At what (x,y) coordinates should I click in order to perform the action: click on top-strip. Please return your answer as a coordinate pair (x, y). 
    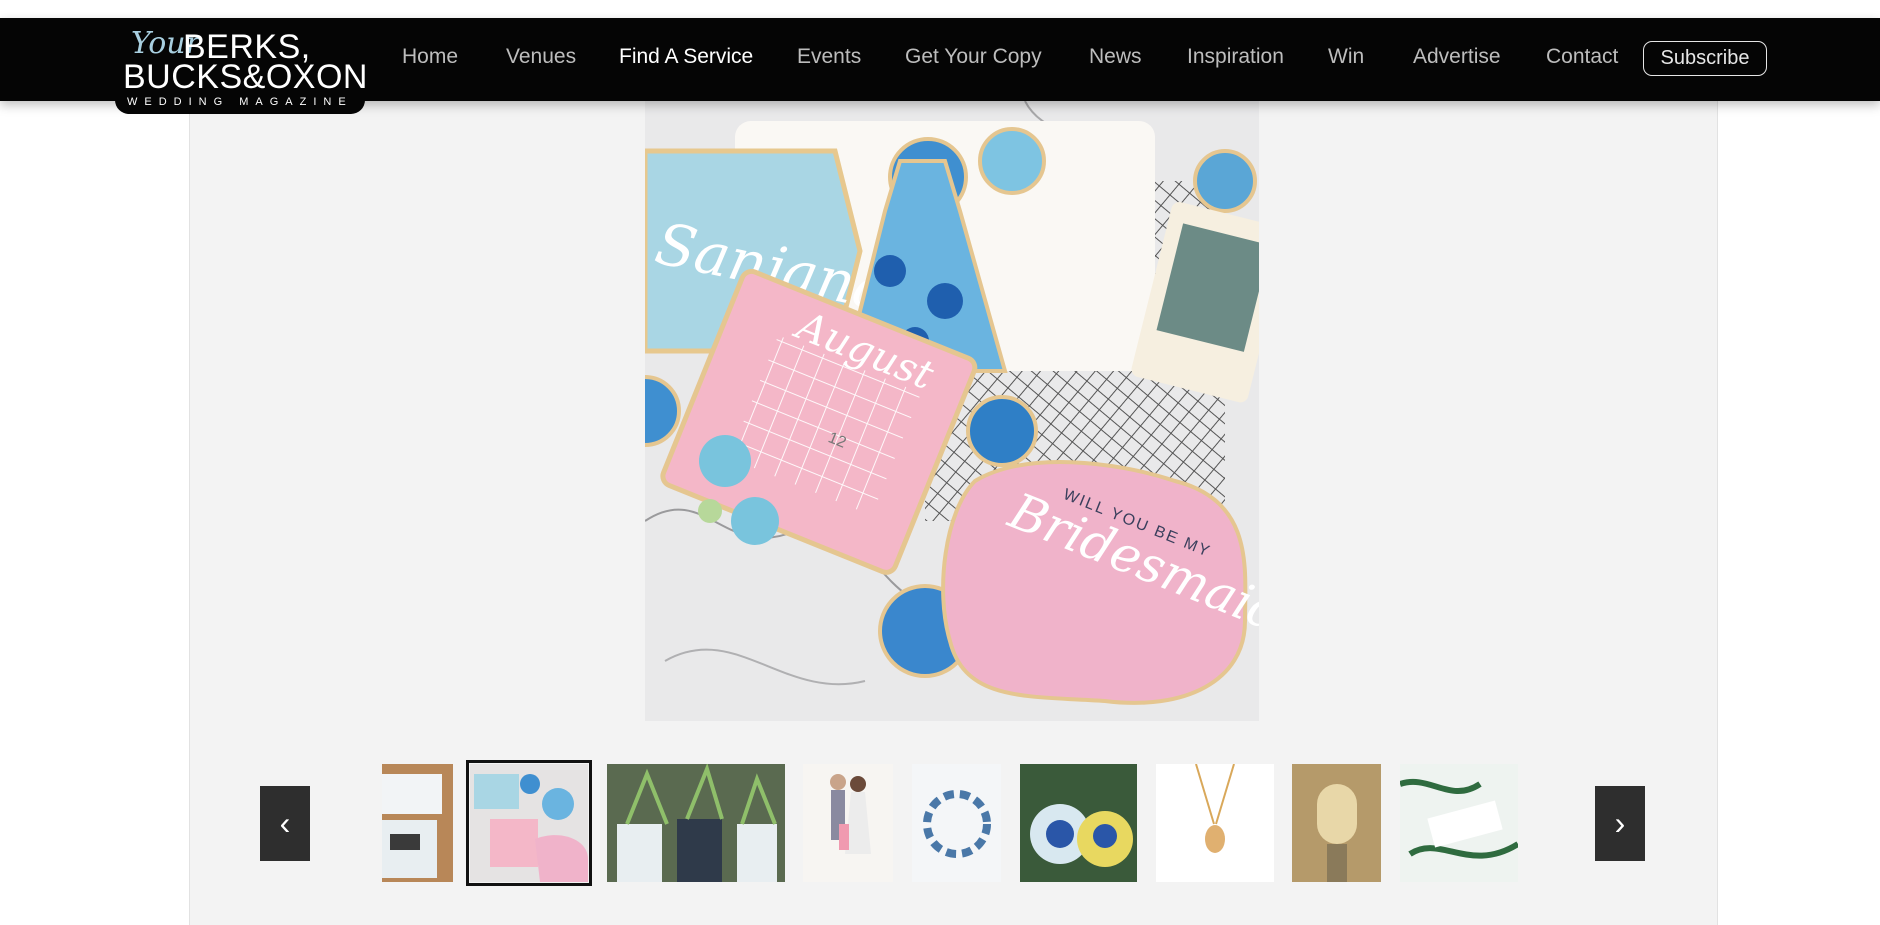
    Looking at the image, I should click on (940, 9).